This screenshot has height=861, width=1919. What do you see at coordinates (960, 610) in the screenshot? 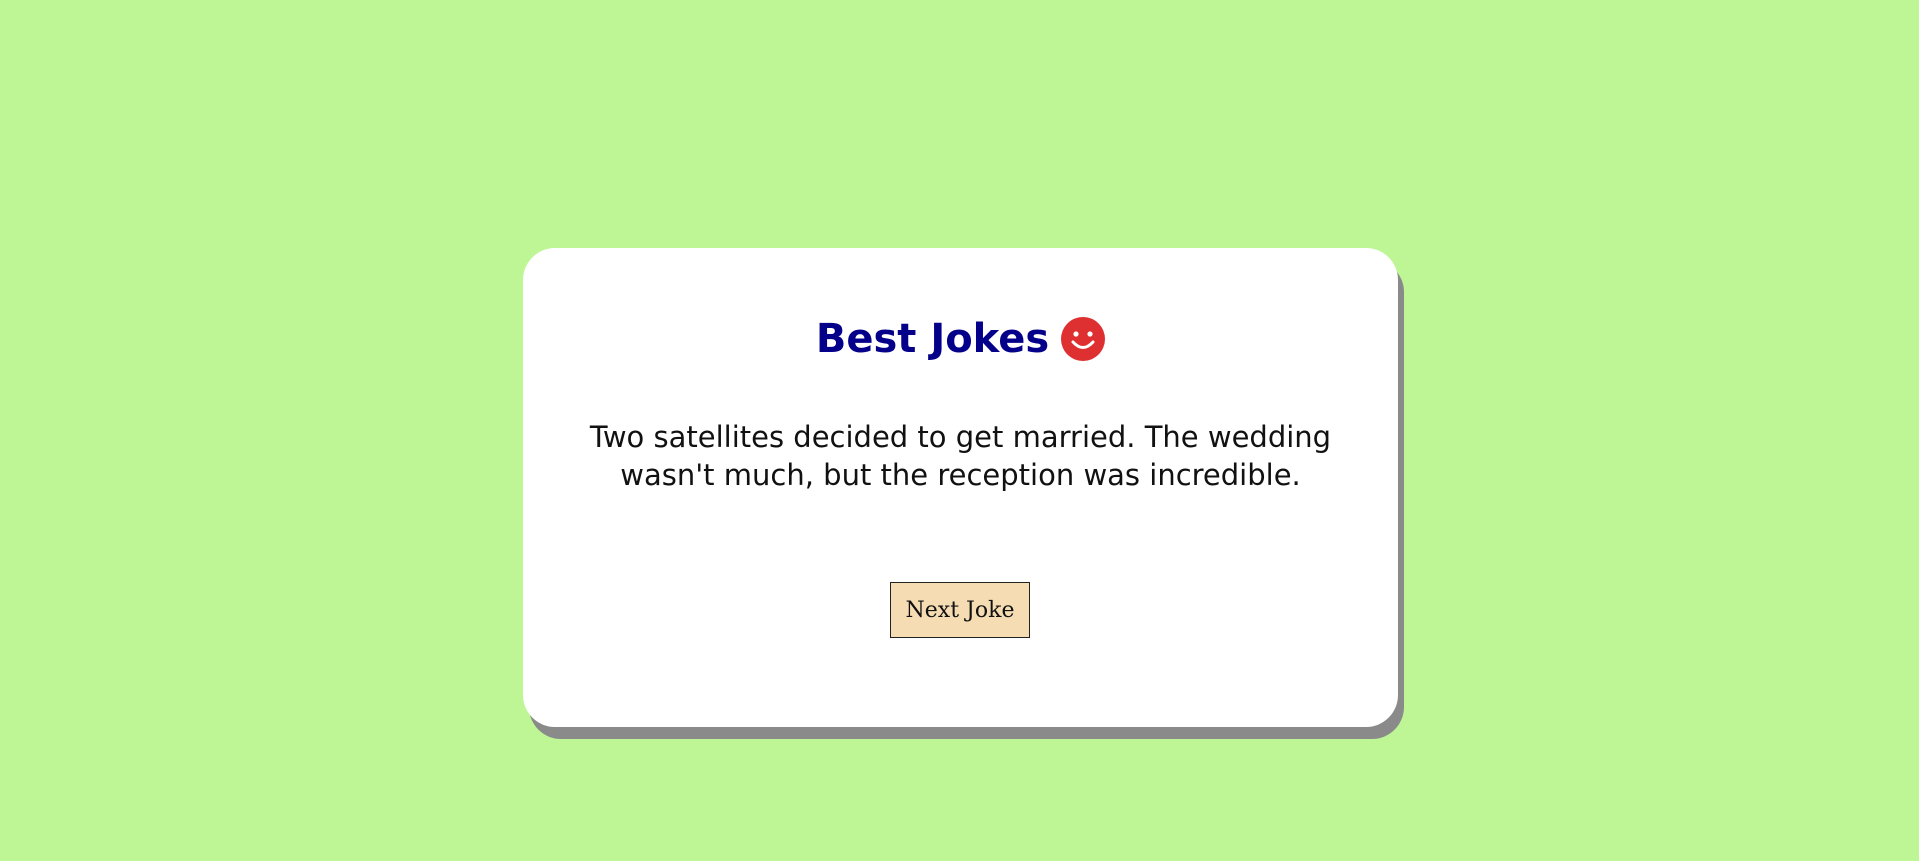
I see `next-joke-button: Next Joke` at bounding box center [960, 610].